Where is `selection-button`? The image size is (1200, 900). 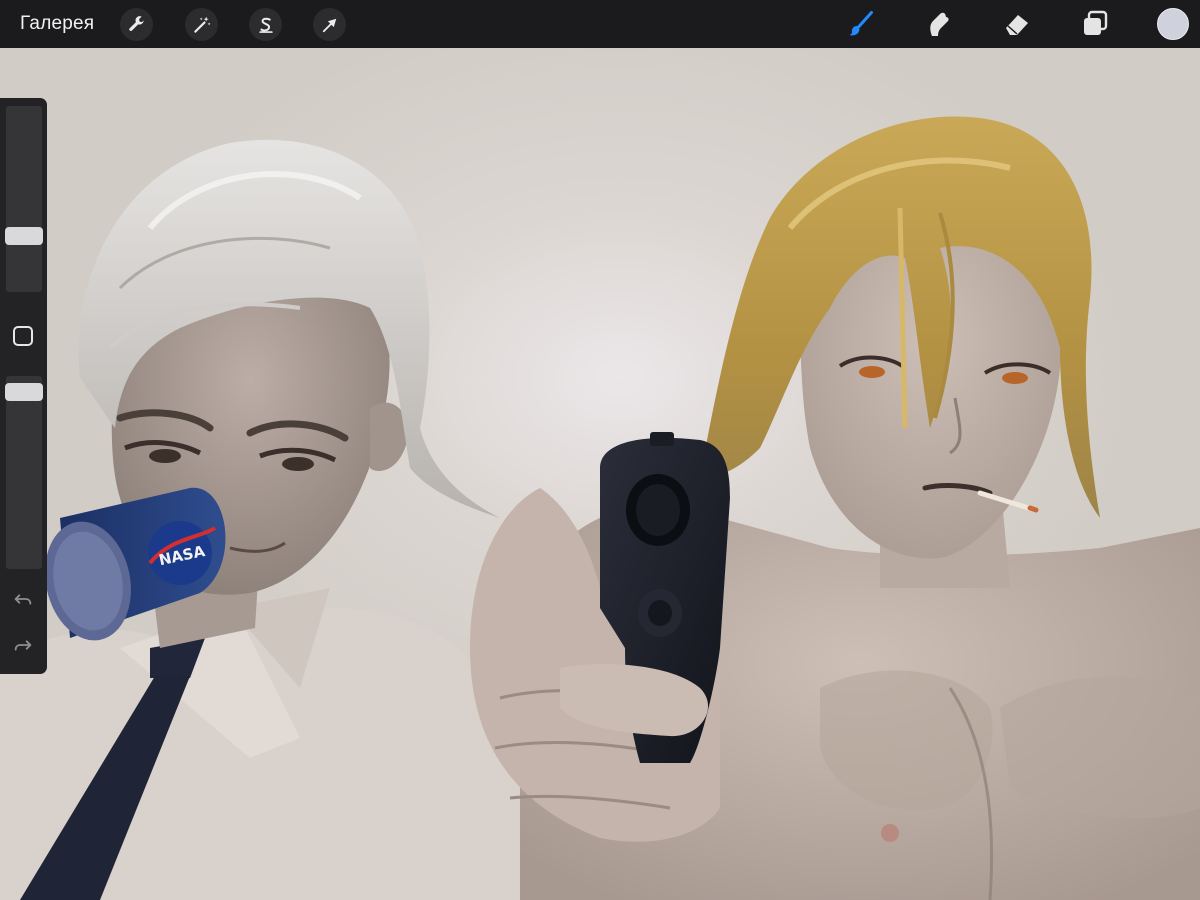
selection-button is located at coordinates (265, 24).